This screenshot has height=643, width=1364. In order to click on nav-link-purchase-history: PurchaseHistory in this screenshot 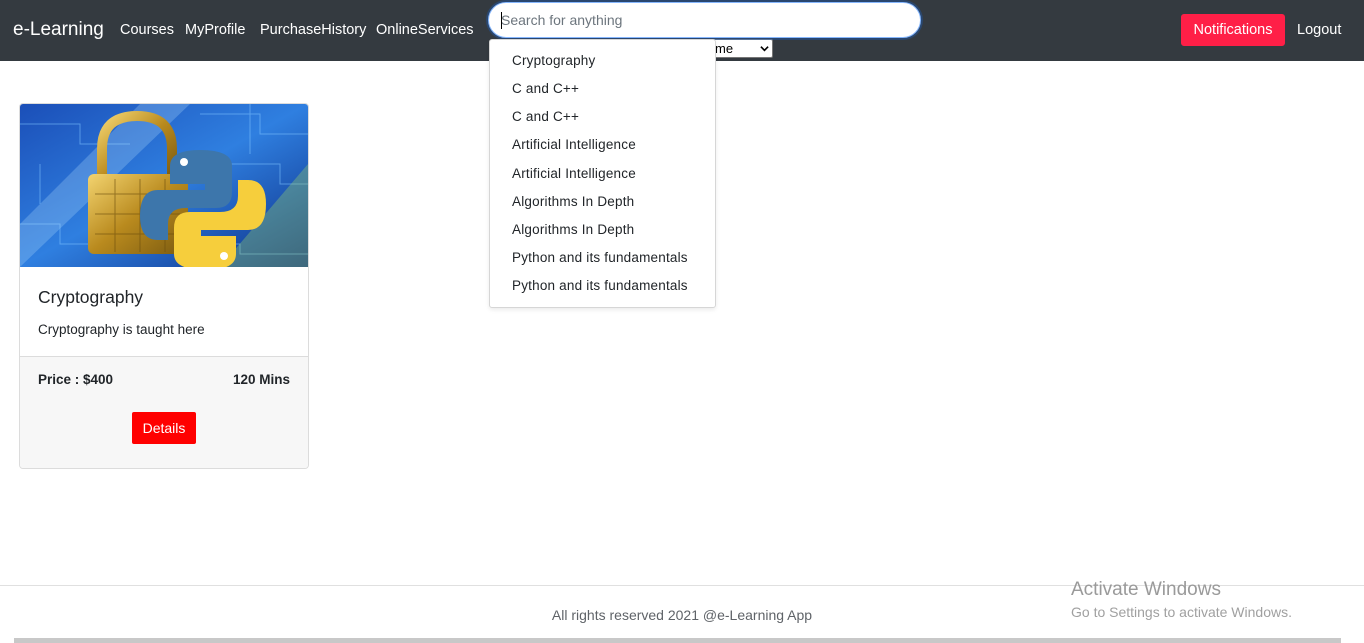, I will do `click(313, 30)`.